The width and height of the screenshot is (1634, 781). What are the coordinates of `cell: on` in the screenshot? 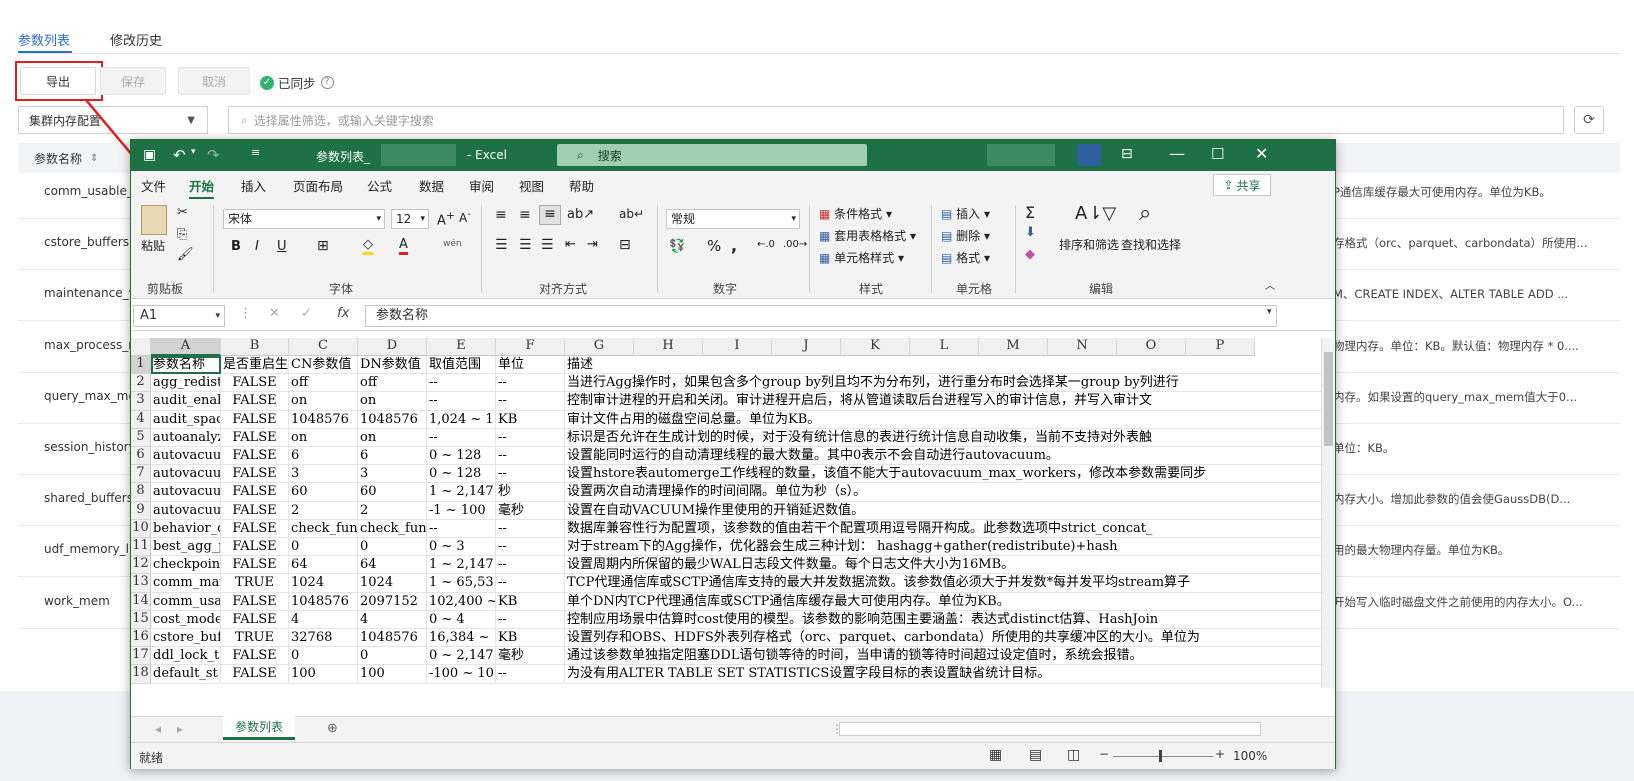 It's located at (323, 401).